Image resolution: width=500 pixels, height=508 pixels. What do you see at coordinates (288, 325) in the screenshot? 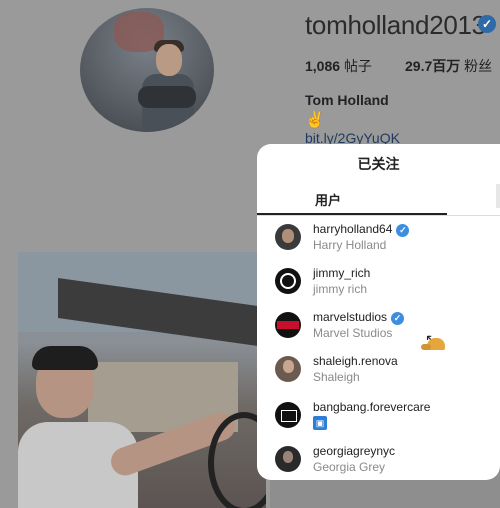
I see `marvel-logo-icon` at bounding box center [288, 325].